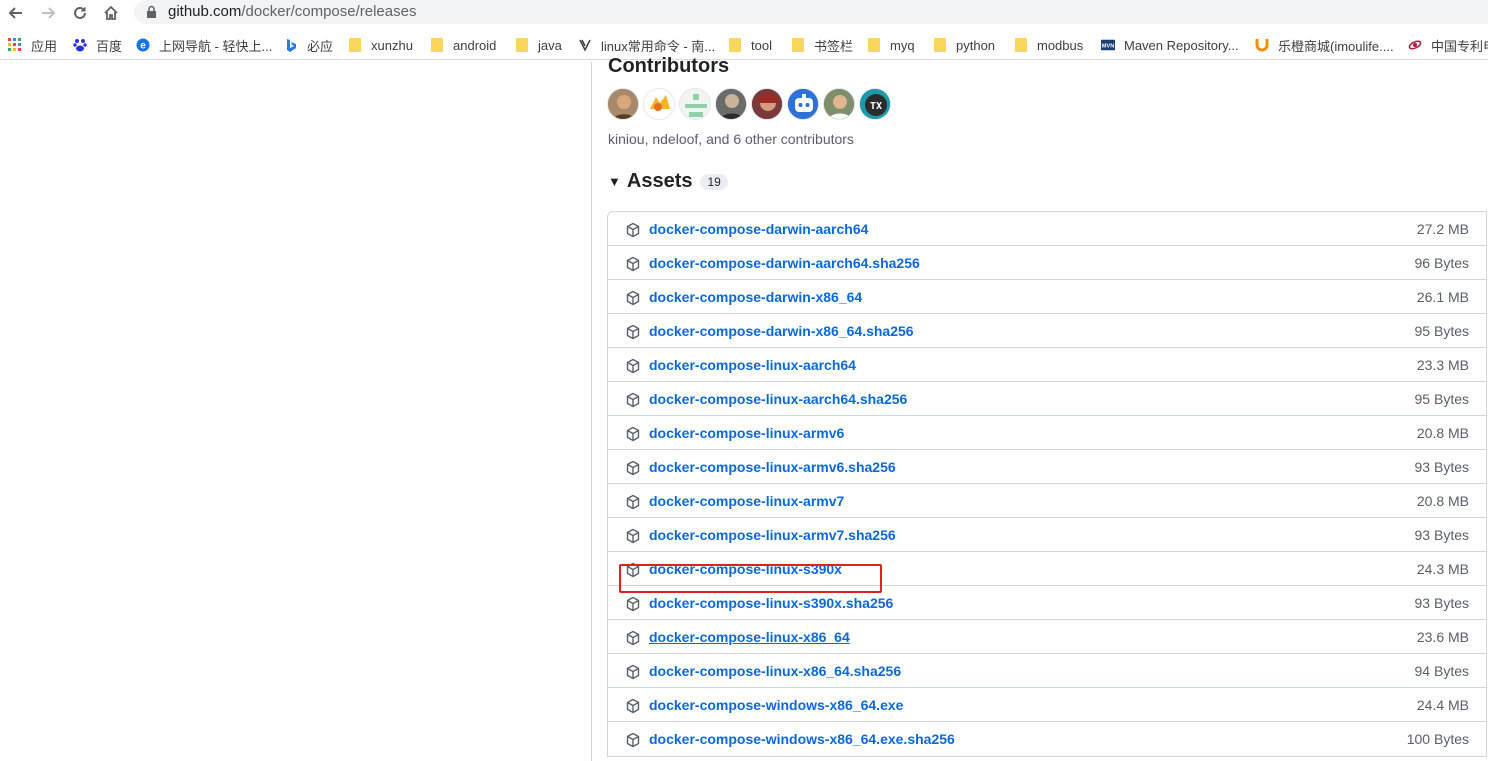 This screenshot has width=1488, height=761. Describe the element at coordinates (802, 739) in the screenshot. I see `asset-download-link: docker-compose-windows-x86_64.exe.sha256` at that location.